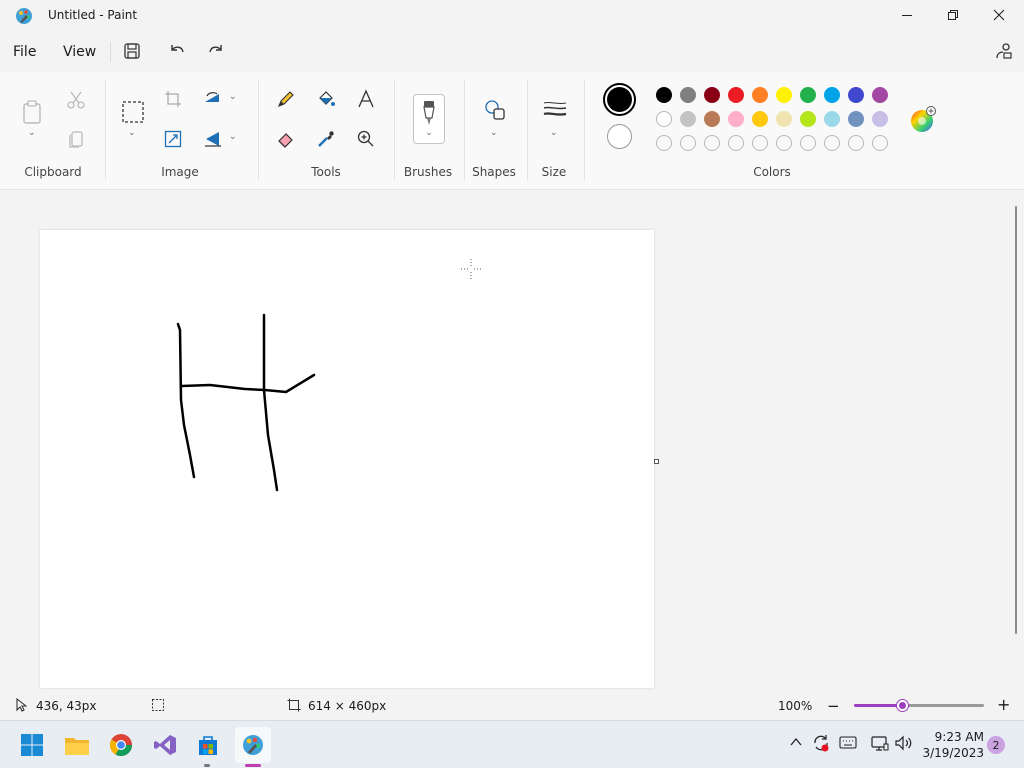  What do you see at coordinates (93, 15) in the screenshot?
I see `window-title: Untitled - Paint` at bounding box center [93, 15].